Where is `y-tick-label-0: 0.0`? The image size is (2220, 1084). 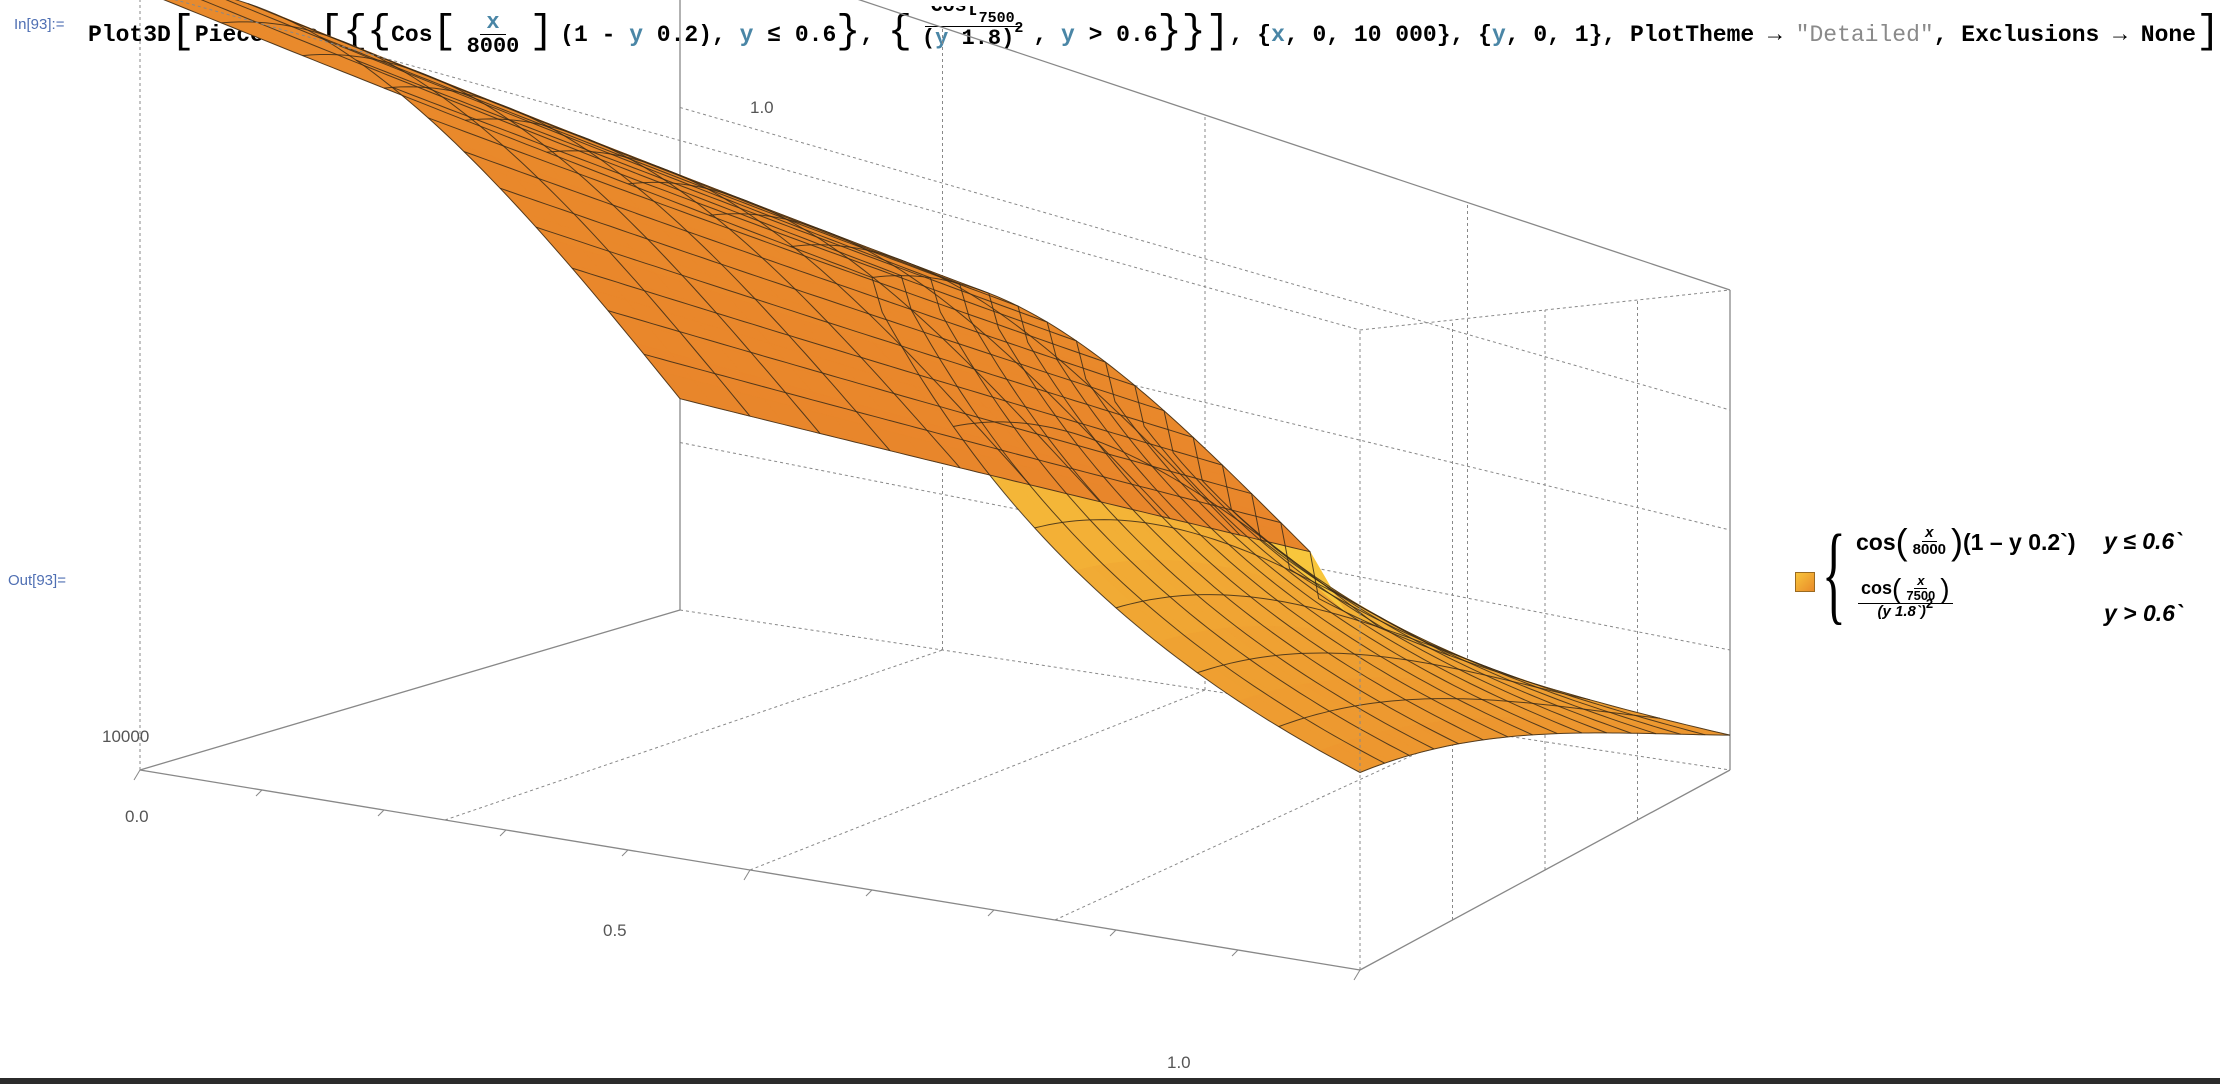
y-tick-label-0: 0.0 is located at coordinates (137, 816).